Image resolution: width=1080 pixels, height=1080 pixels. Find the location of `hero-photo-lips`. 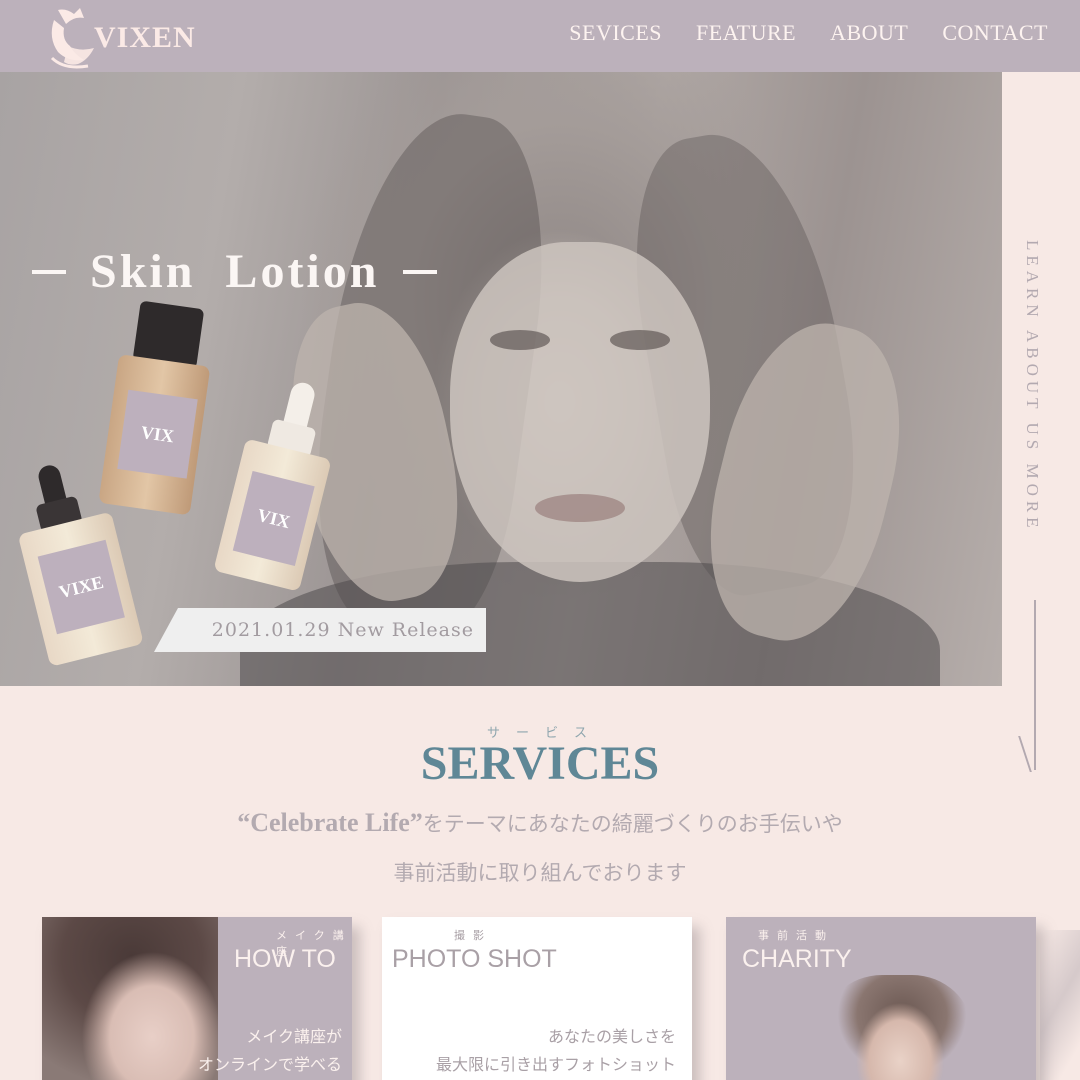

hero-photo-lips is located at coordinates (580, 508).